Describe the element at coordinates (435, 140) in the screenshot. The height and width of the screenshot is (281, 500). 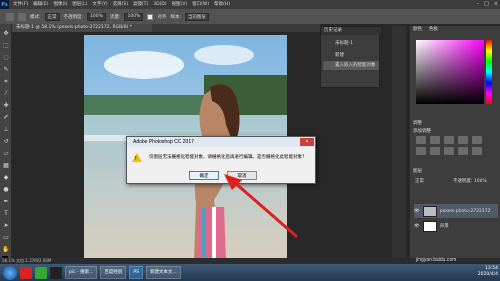
I see `levels-icon` at that location.